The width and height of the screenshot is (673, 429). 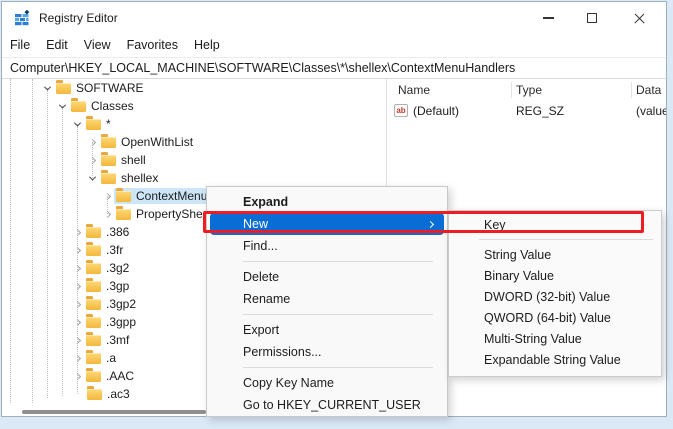 What do you see at coordinates (102, 340) in the screenshot?
I see `tree-item-3mf: .3mf` at bounding box center [102, 340].